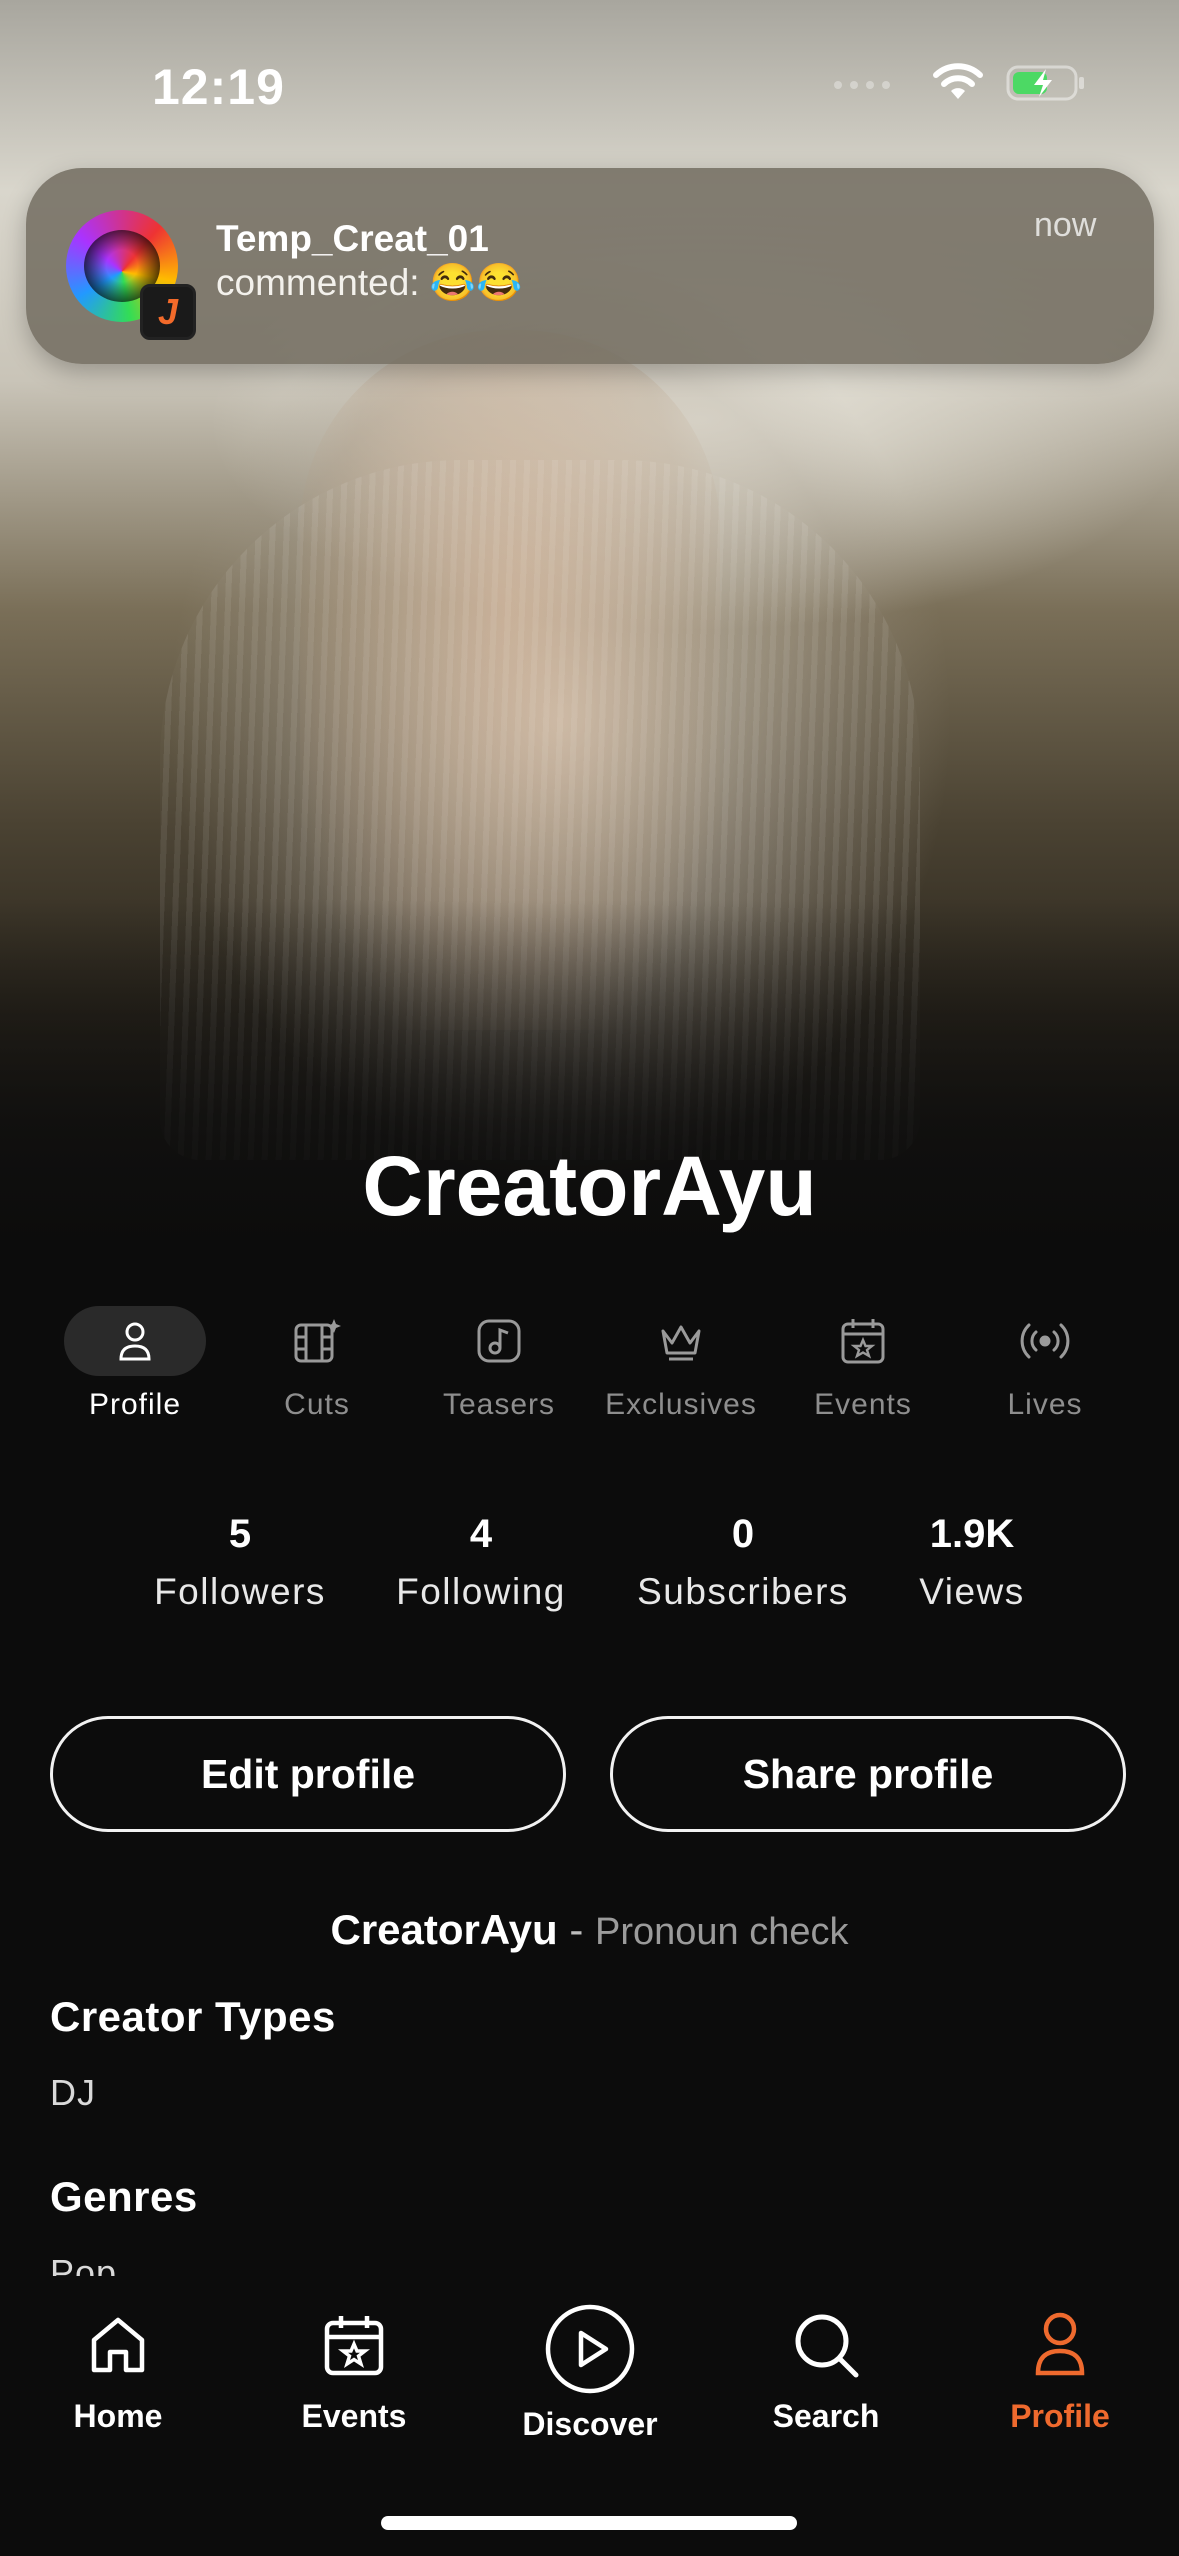 The image size is (1179, 2556). I want to click on stat-value: 4, so click(481, 1534).